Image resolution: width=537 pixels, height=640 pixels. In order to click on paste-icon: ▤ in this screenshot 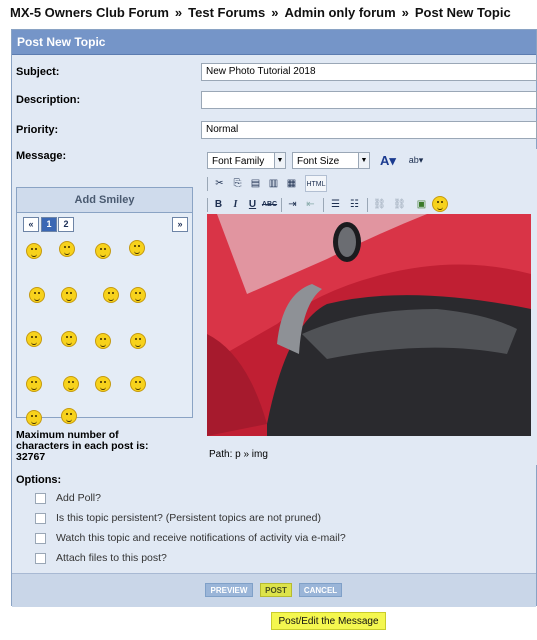, I will do `click(255, 183)`.